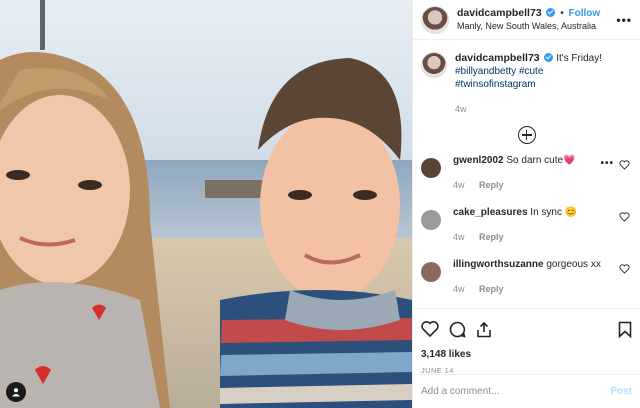  Describe the element at coordinates (526, 341) in the screenshot. I see `action-bar: 3,148 likes JUNE 14` at that location.